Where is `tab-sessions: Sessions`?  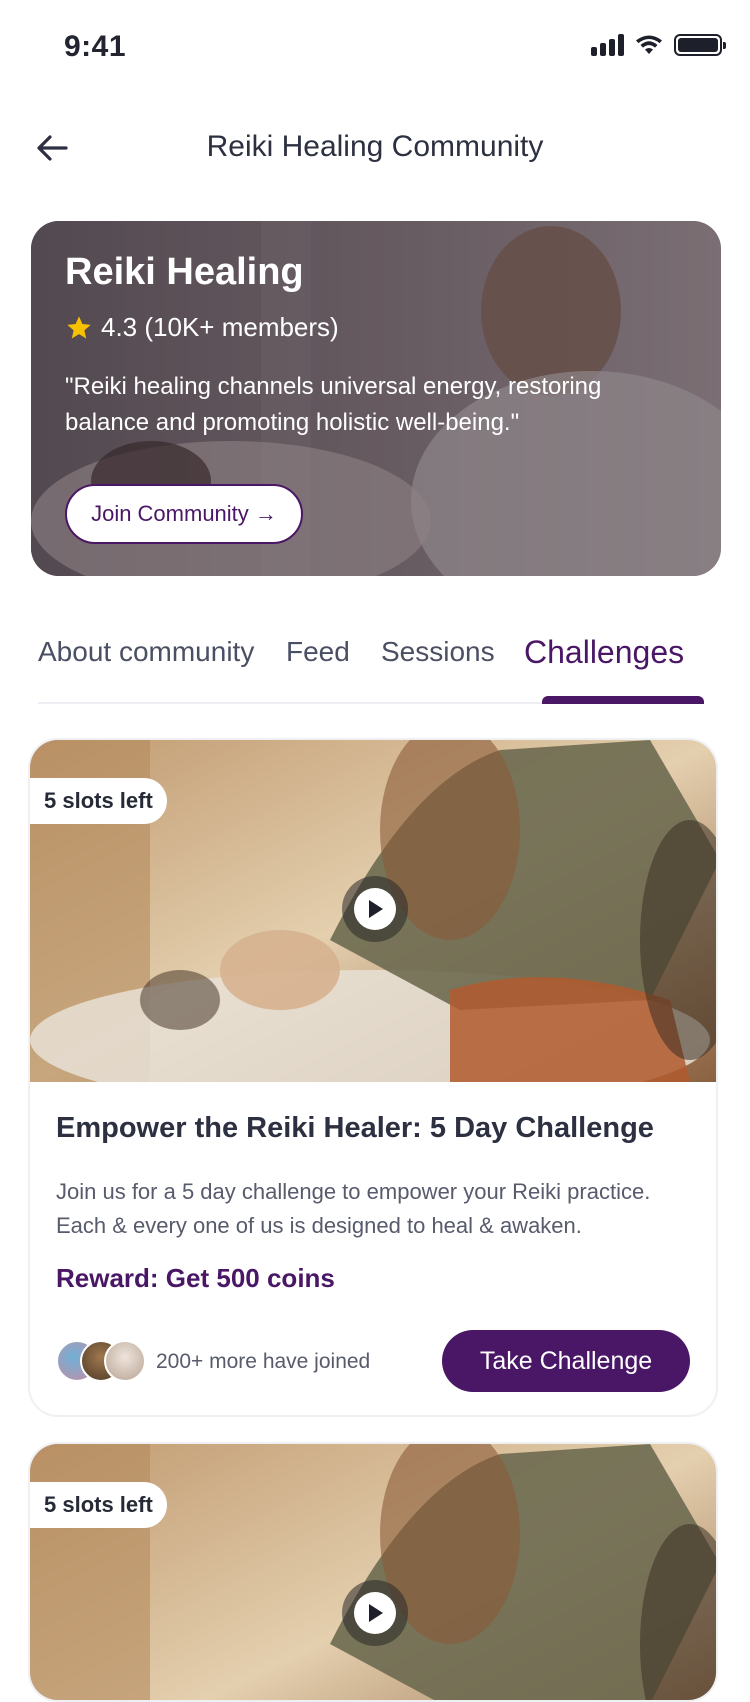
tab-sessions: Sessions is located at coordinates (438, 652).